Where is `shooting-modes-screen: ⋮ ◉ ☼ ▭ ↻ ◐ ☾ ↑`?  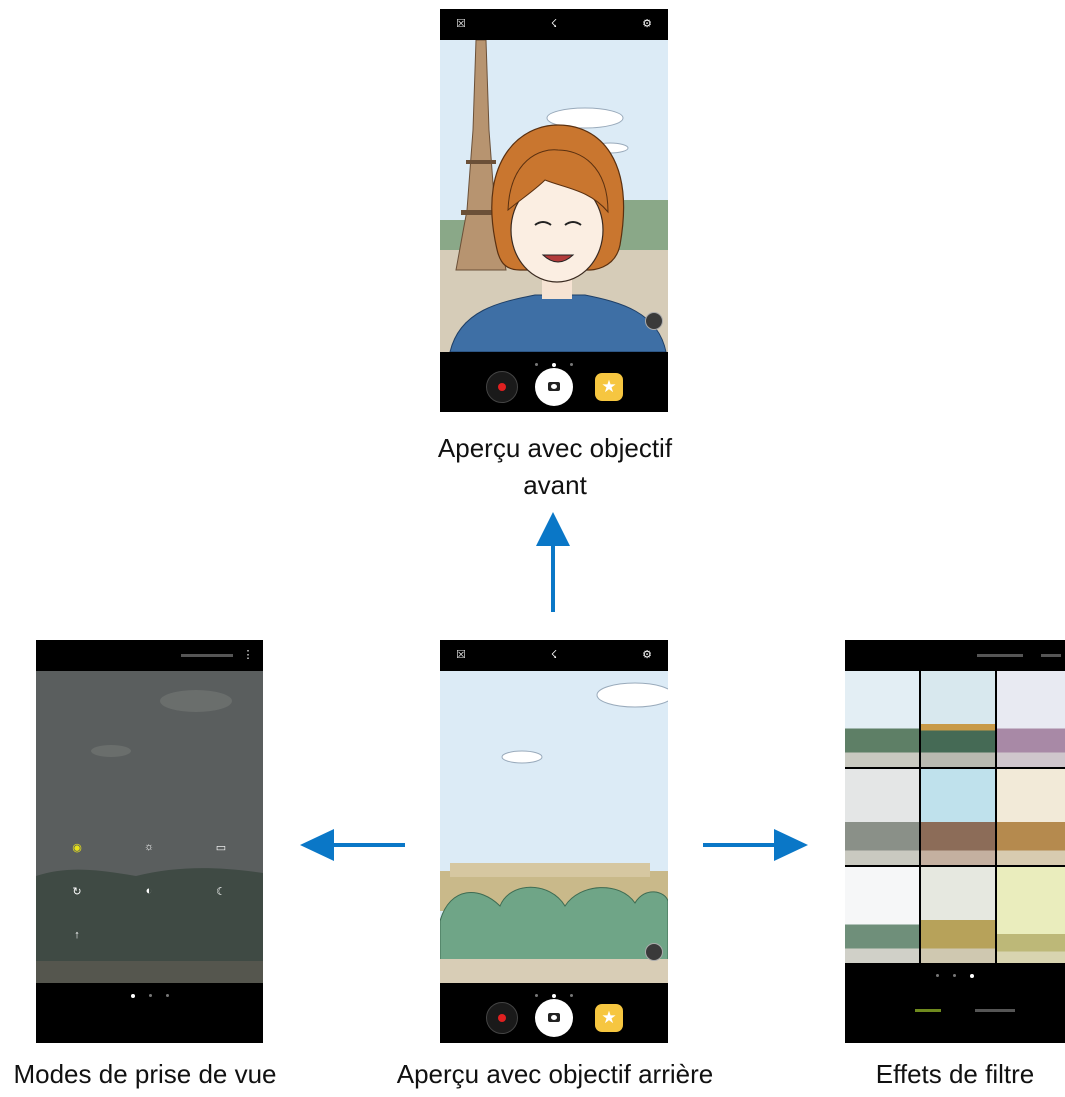
shooting-modes-screen: ⋮ ◉ ☼ ▭ ↻ ◐ ☾ ↑ is located at coordinates (149, 841).